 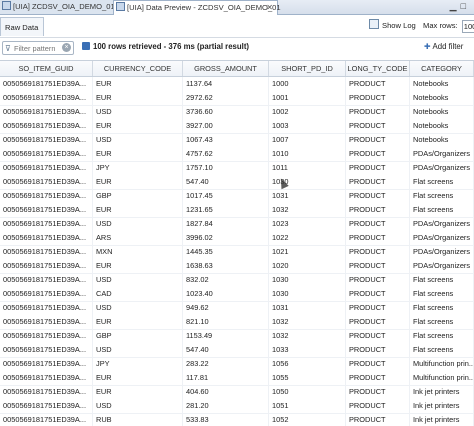 What do you see at coordinates (226, 224) in the screenshot?
I see `table-cell: 1827.84` at bounding box center [226, 224].